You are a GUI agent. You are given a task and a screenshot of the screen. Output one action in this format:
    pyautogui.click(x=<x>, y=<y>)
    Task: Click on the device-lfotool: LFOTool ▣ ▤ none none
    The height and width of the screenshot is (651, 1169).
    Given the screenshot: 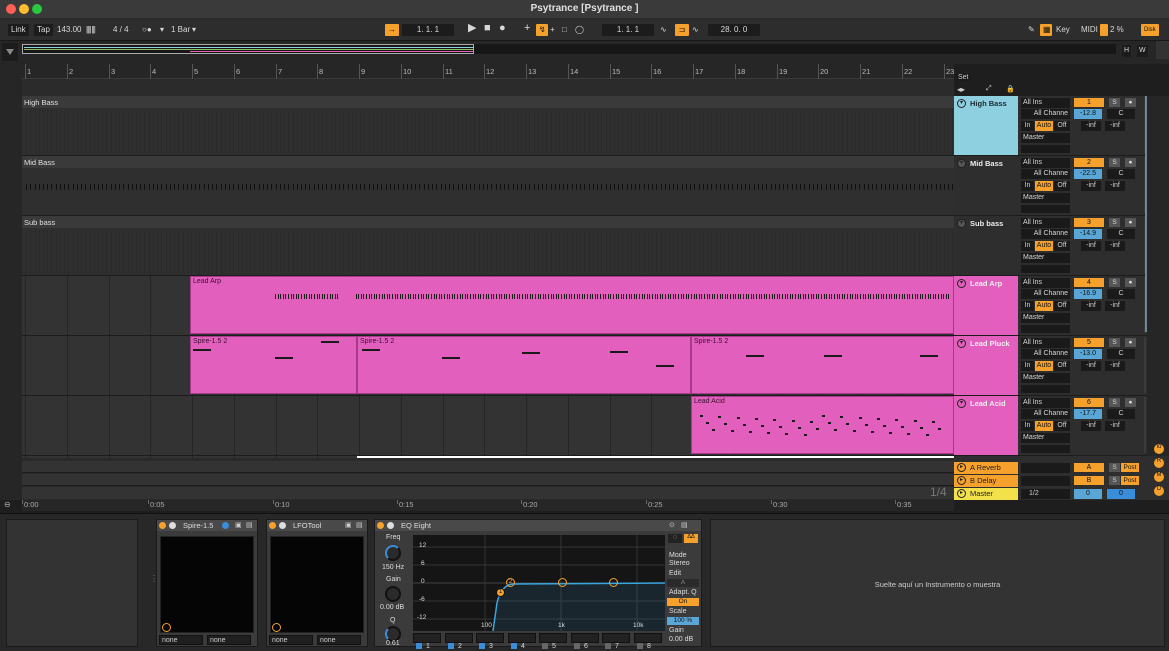 What is the action you would take?
    pyautogui.click(x=317, y=583)
    